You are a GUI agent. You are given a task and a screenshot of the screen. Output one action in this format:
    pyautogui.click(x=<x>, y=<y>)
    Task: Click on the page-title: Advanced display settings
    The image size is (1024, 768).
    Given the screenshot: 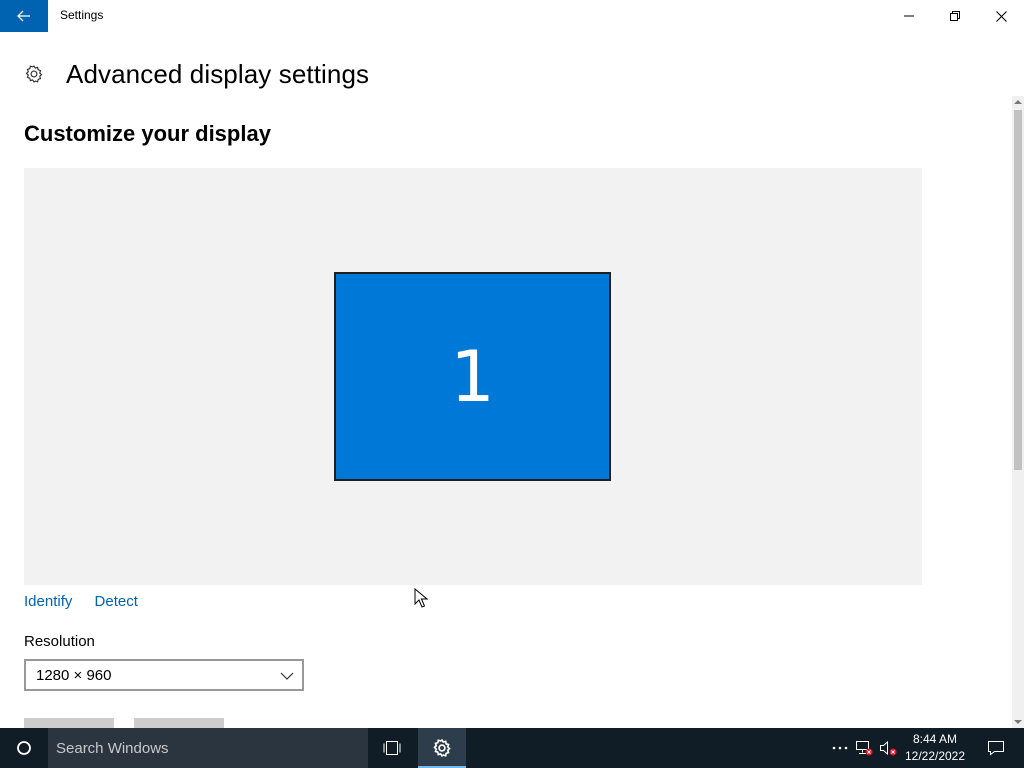 What is the action you would take?
    pyautogui.click(x=218, y=73)
    